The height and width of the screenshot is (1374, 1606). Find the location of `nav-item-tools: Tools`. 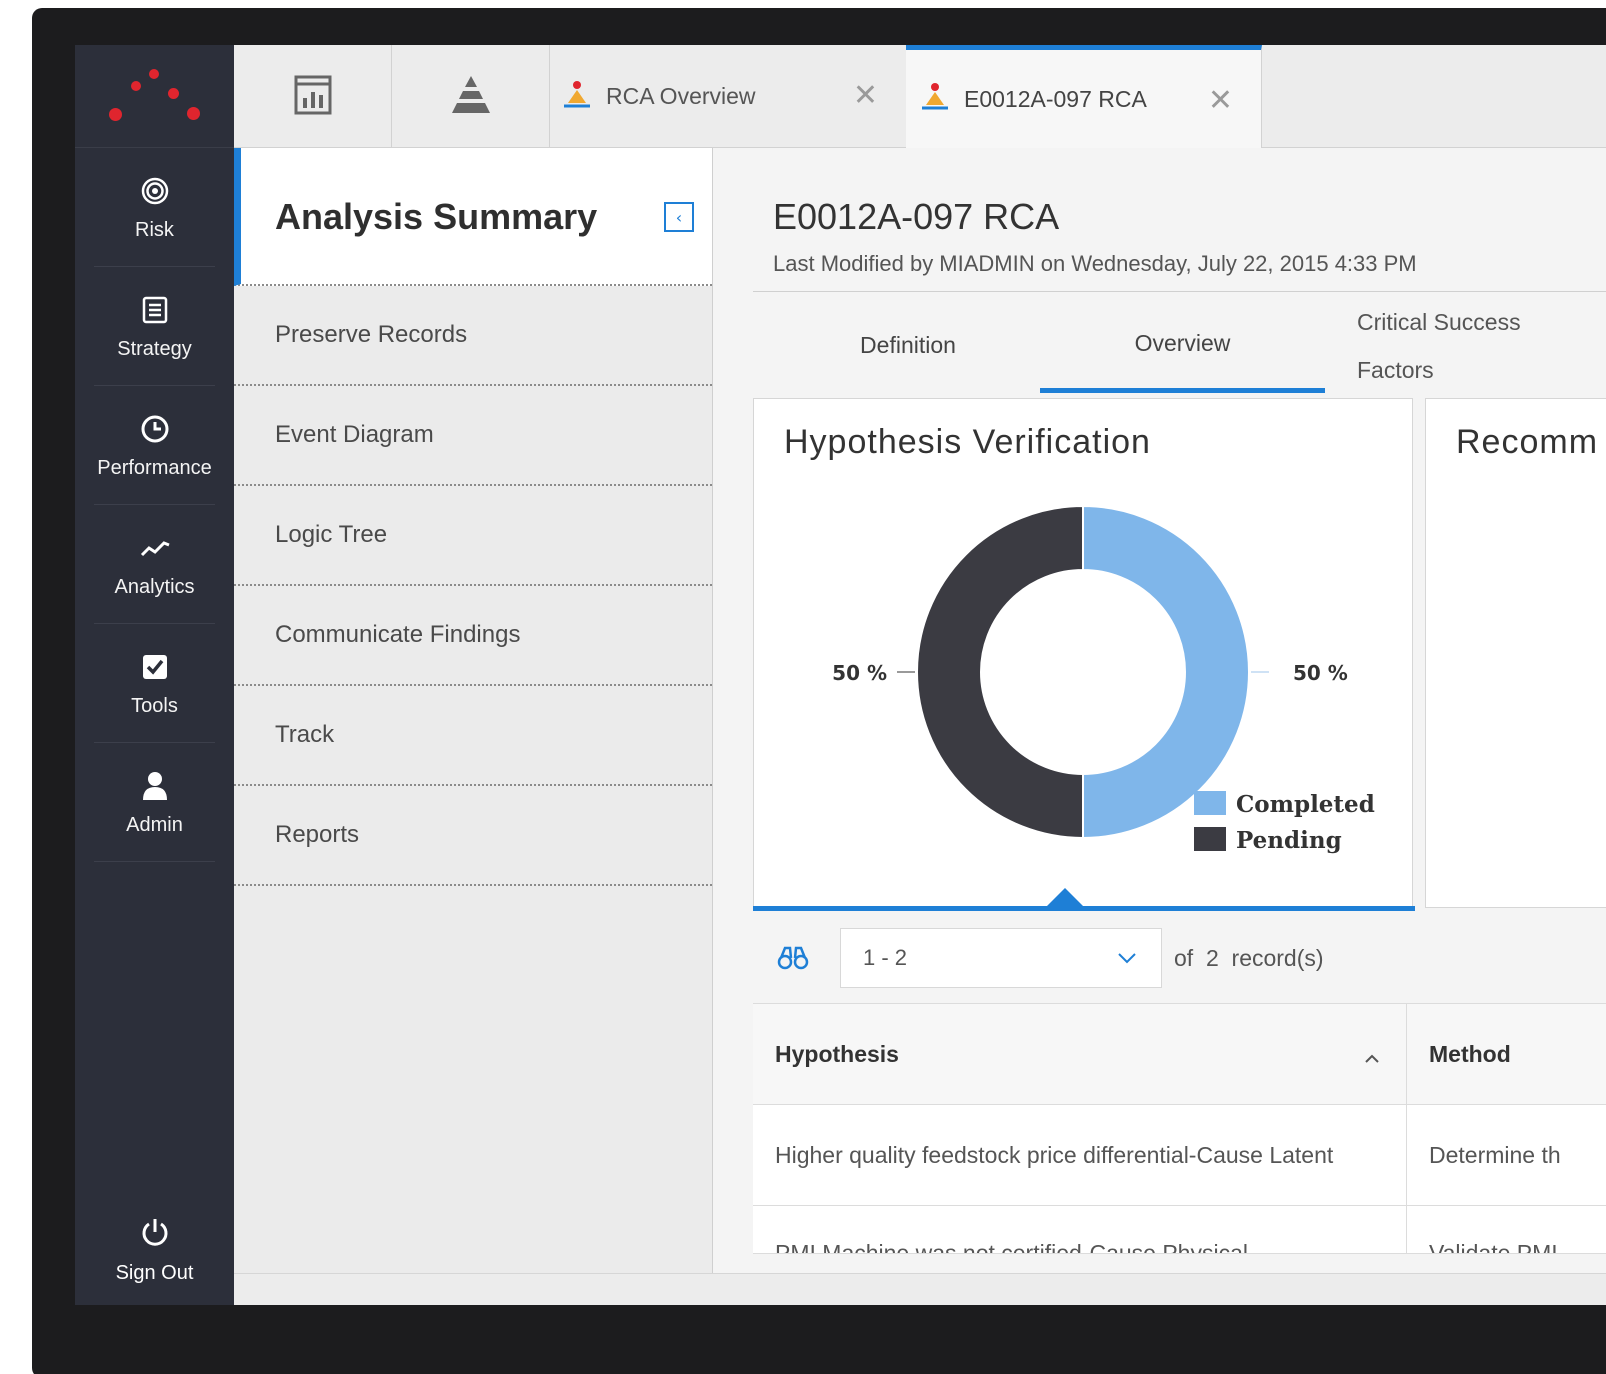

nav-item-tools: Tools is located at coordinates (154, 683).